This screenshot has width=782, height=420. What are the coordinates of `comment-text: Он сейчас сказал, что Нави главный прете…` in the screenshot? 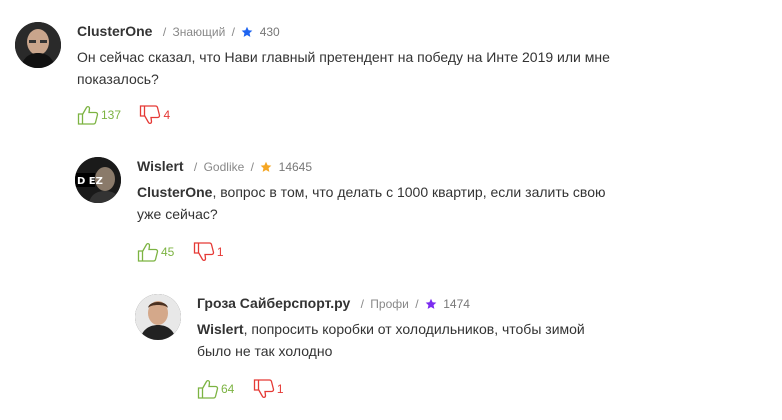 It's located at (343, 68).